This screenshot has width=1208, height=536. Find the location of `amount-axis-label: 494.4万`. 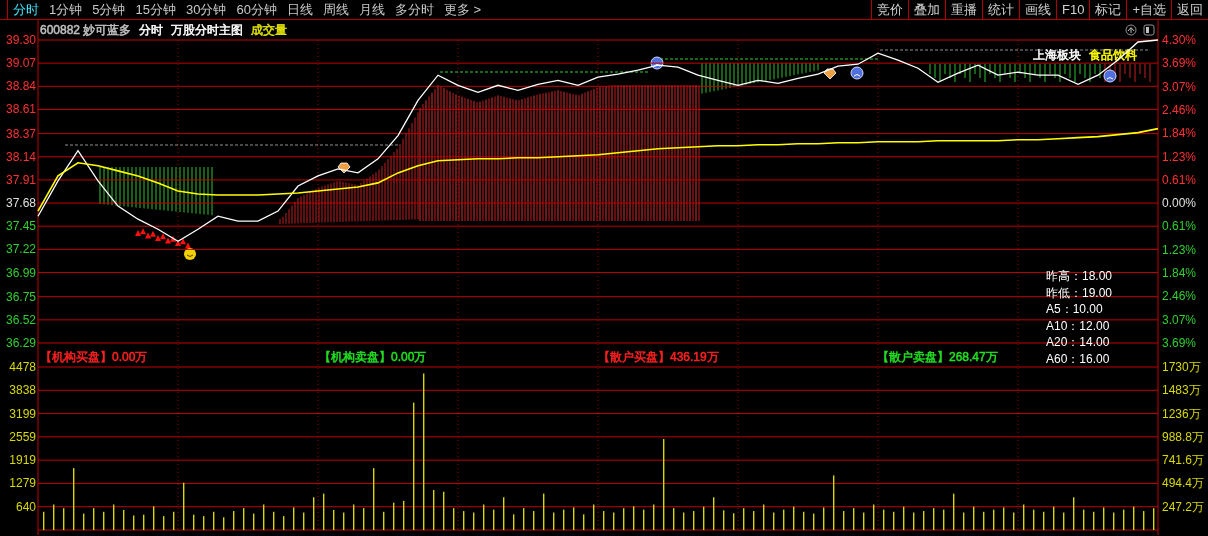

amount-axis-label: 494.4万 is located at coordinates (1183, 483).